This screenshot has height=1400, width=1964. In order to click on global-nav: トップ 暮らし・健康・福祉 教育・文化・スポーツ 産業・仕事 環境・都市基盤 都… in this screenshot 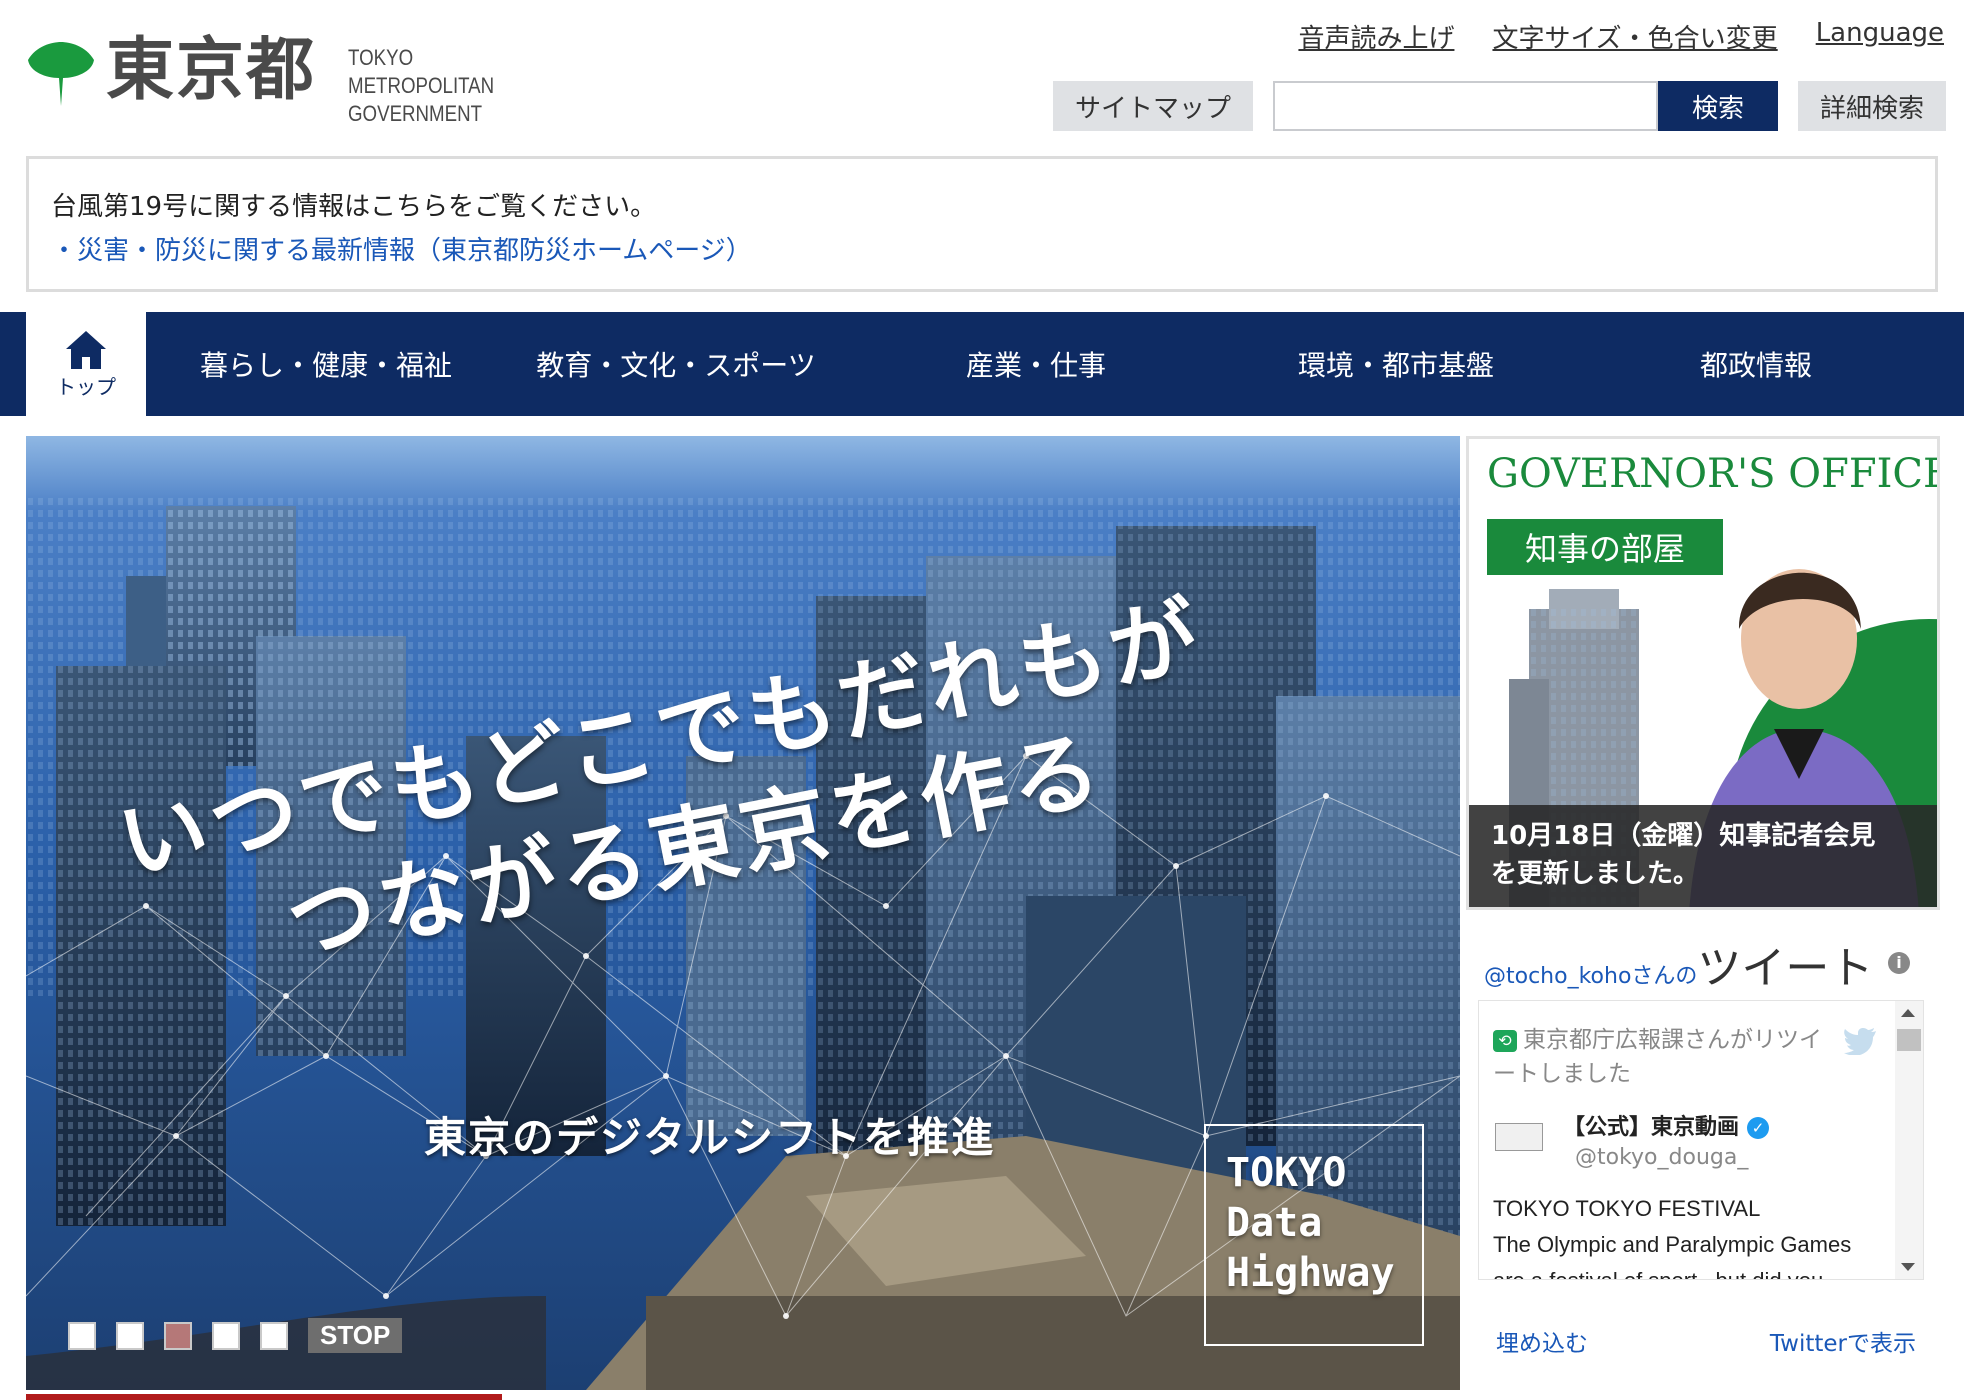, I will do `click(982, 364)`.